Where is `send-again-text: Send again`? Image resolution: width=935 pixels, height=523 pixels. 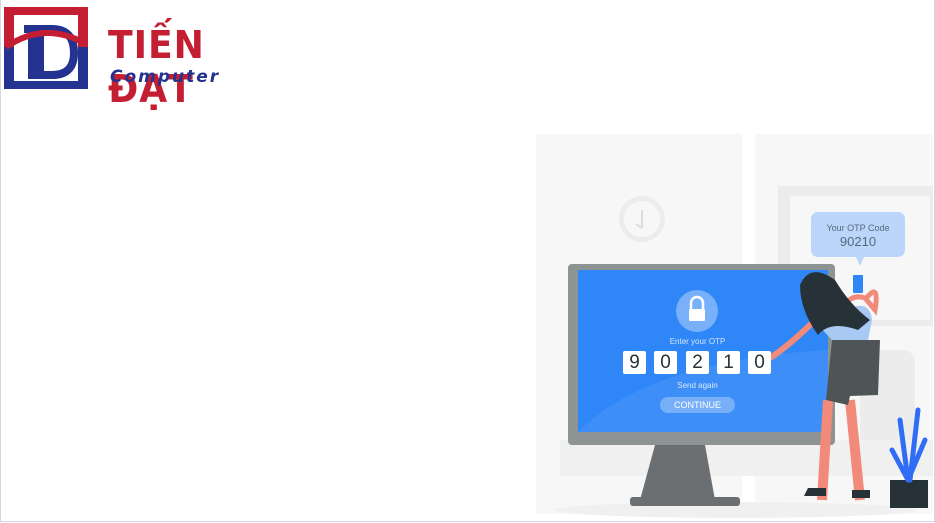 send-again-text: Send again is located at coordinates (697, 385).